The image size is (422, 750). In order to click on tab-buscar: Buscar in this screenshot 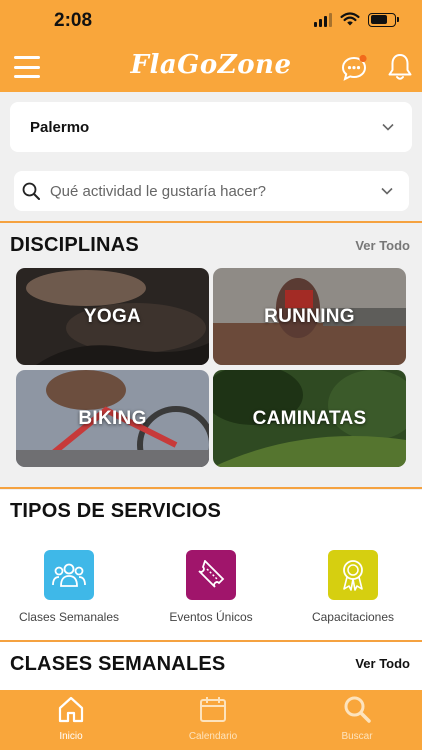, I will do `click(357, 718)`.